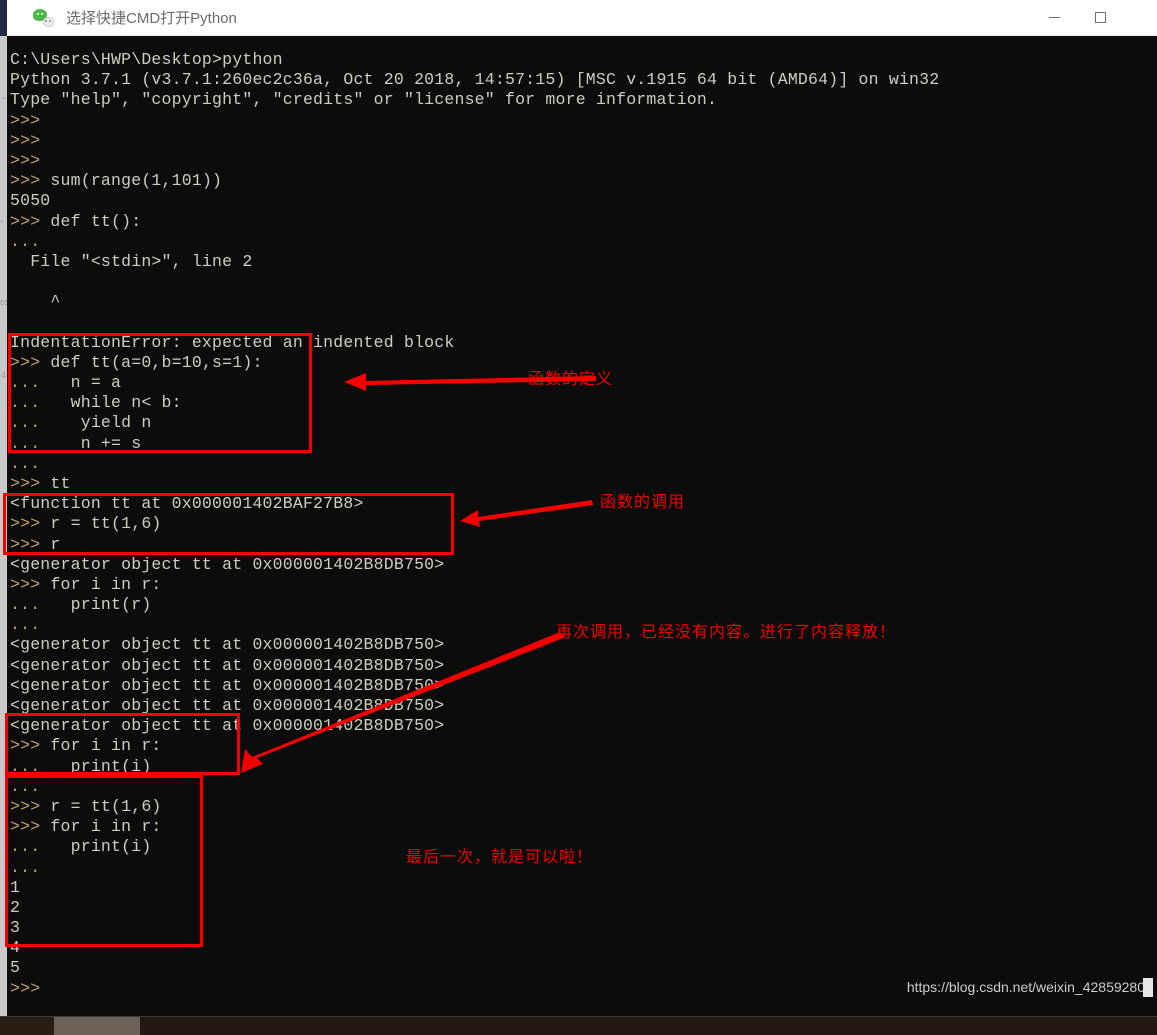 Image resolution: width=1157 pixels, height=1035 pixels. What do you see at coordinates (1025, 987) in the screenshot?
I see `watermark: https://blog.csdn.net/weixin_42859280` at bounding box center [1025, 987].